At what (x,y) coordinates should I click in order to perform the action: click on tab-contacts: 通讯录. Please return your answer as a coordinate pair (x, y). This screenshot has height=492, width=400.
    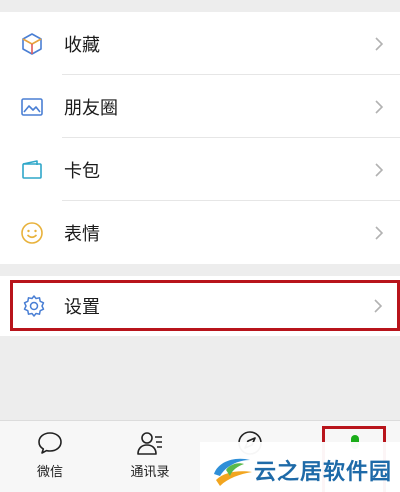
    Looking at the image, I should click on (150, 456).